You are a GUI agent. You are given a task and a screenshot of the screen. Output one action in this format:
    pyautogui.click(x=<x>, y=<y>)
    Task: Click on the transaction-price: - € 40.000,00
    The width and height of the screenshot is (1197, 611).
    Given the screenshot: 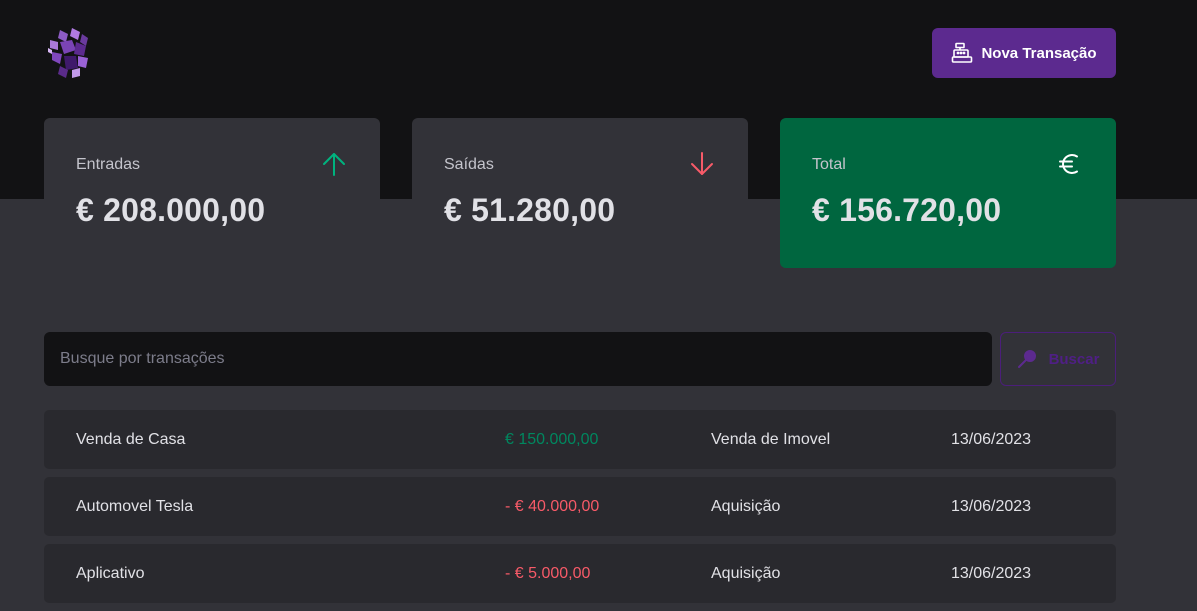 What is the action you would take?
    pyautogui.click(x=552, y=506)
    